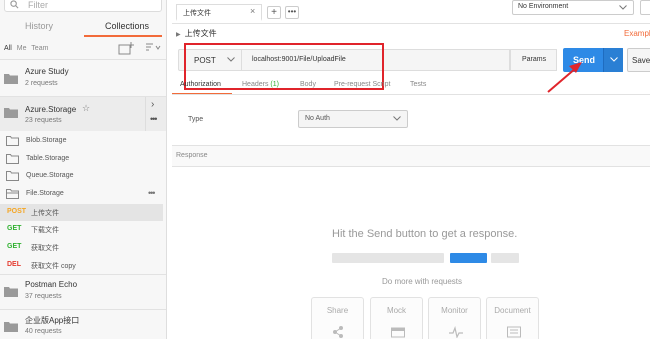 The height and width of the screenshot is (339, 650). I want to click on active-tab-underline, so click(123, 36).